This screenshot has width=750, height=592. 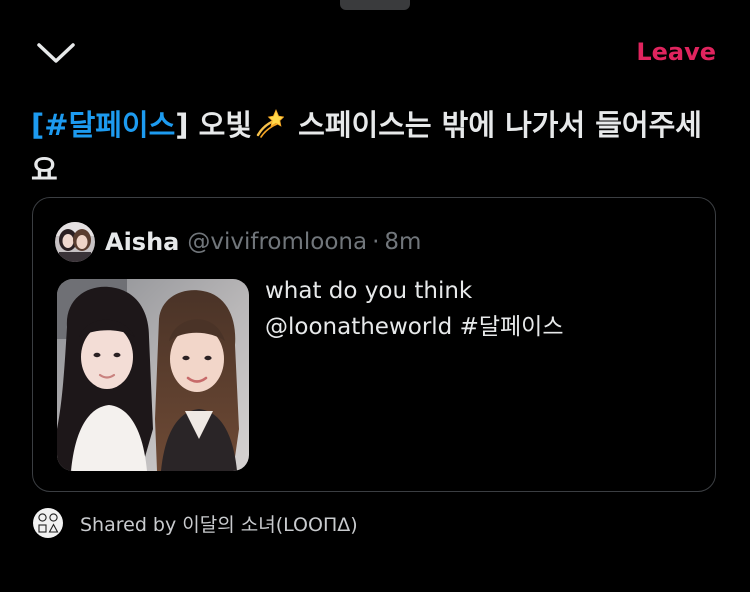 What do you see at coordinates (512, 327) in the screenshot?
I see `hashtag-link: #달페이스` at bounding box center [512, 327].